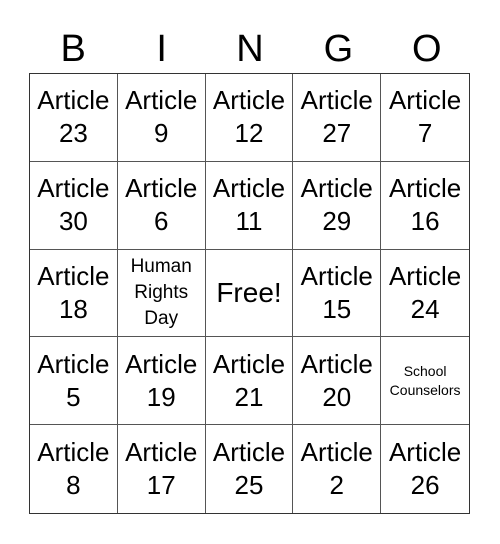  I want to click on bingo-cell: School Counselors, so click(425, 381).